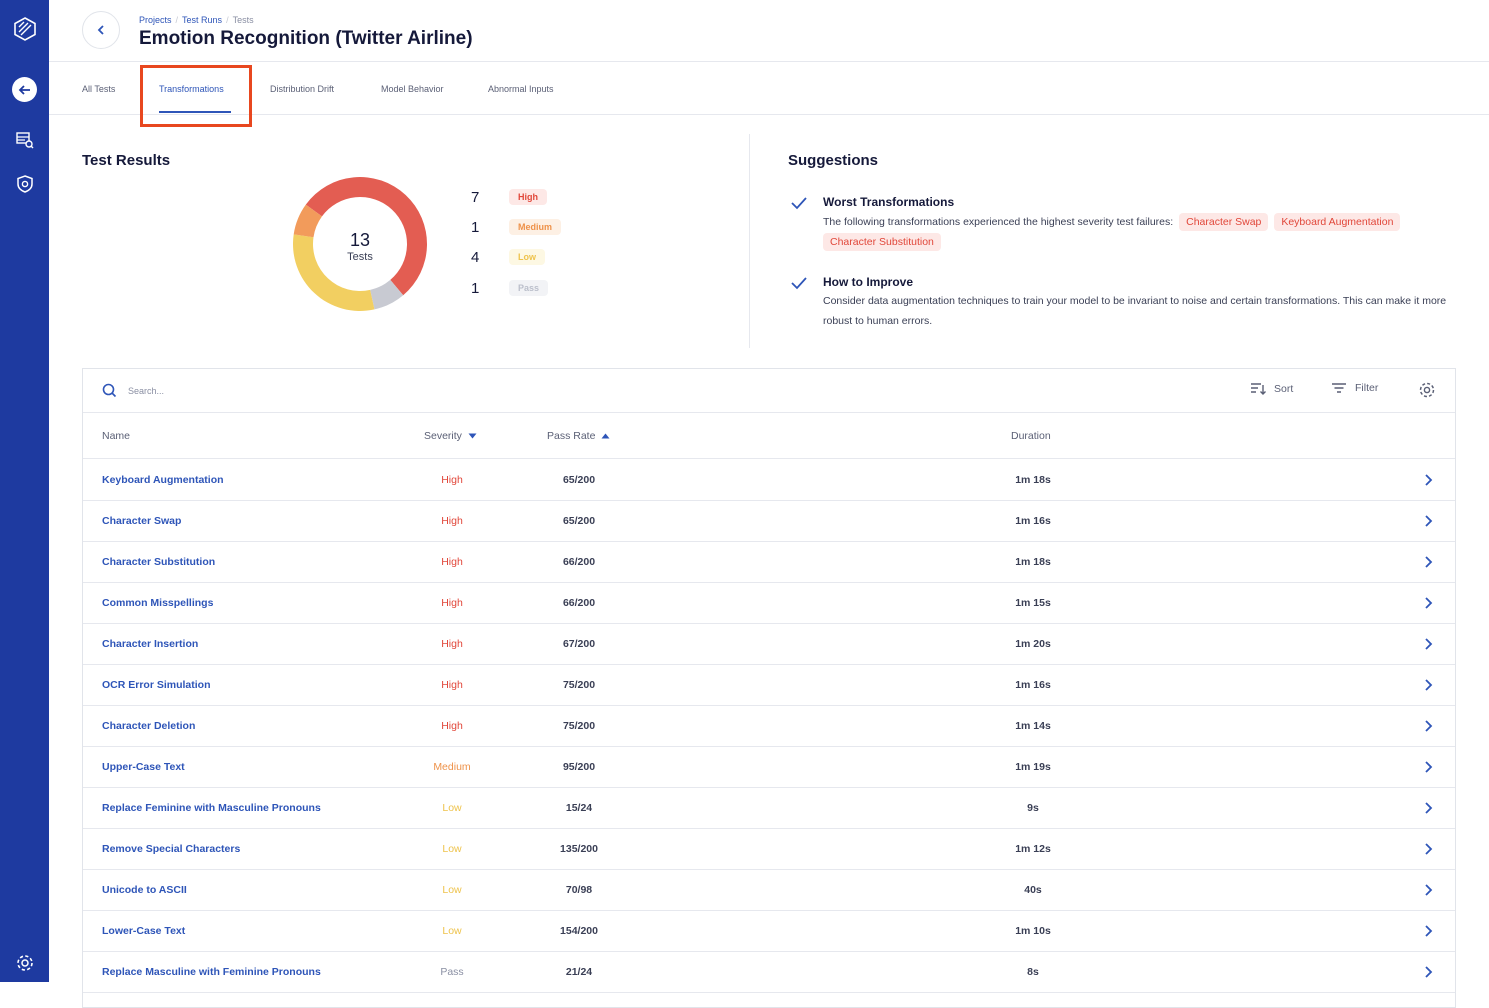 The height and width of the screenshot is (1008, 1489). I want to click on table-row: Keyboard Augmentation High 65/200 1m 18s, so click(769, 480).